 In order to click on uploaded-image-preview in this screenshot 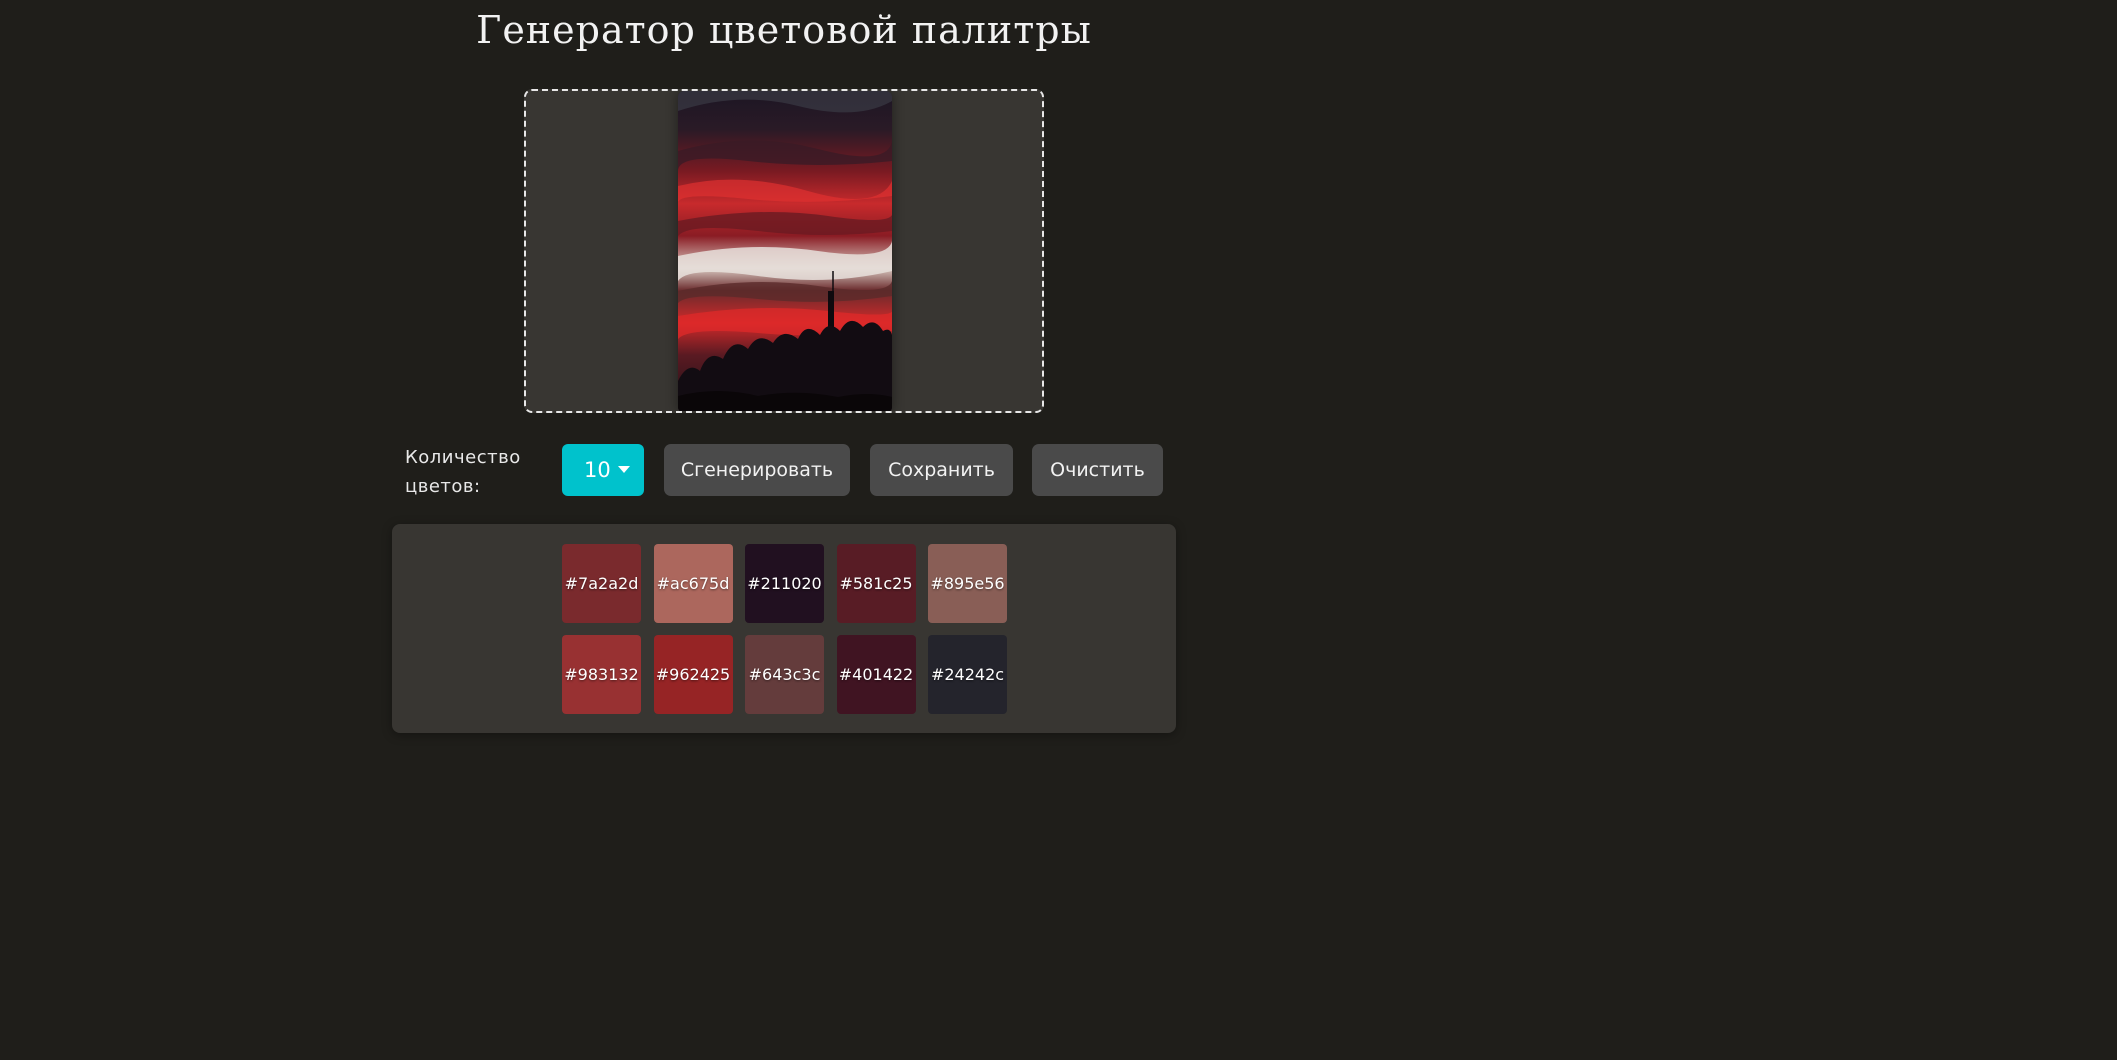, I will do `click(785, 251)`.